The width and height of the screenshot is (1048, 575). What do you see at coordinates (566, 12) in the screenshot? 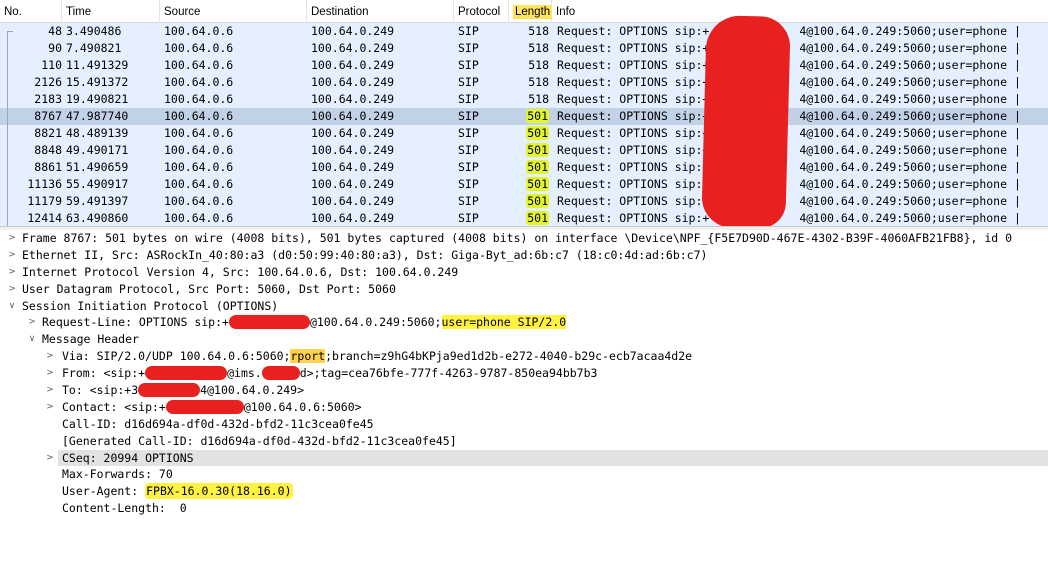
I see `column-label: Info` at bounding box center [566, 12].